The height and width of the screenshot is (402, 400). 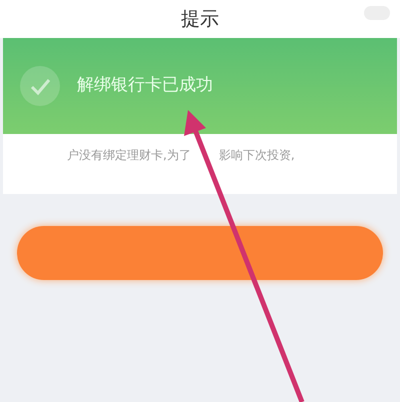 What do you see at coordinates (256, 155) in the screenshot?
I see `notice-text: 影响下次投资,` at bounding box center [256, 155].